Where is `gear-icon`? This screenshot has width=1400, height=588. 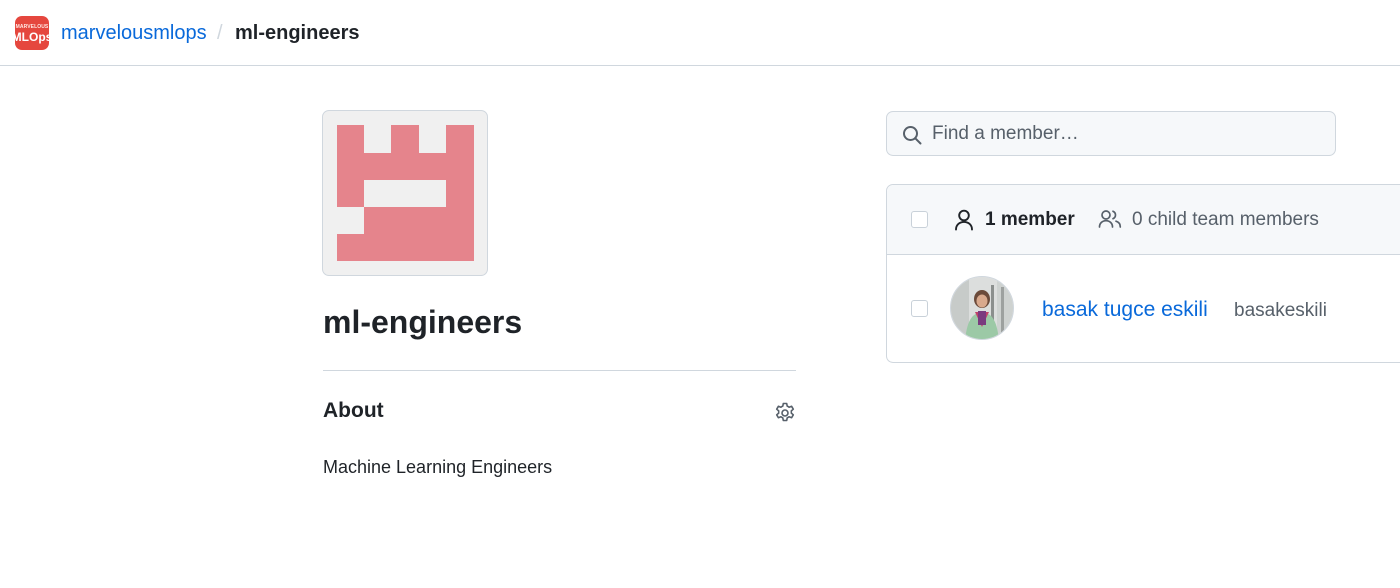
gear-icon is located at coordinates (785, 412).